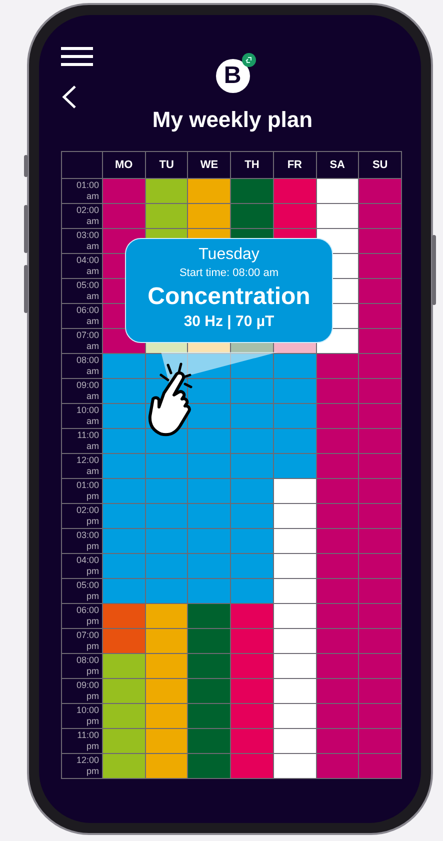  I want to click on time-label: 04:00 am, so click(87, 266).